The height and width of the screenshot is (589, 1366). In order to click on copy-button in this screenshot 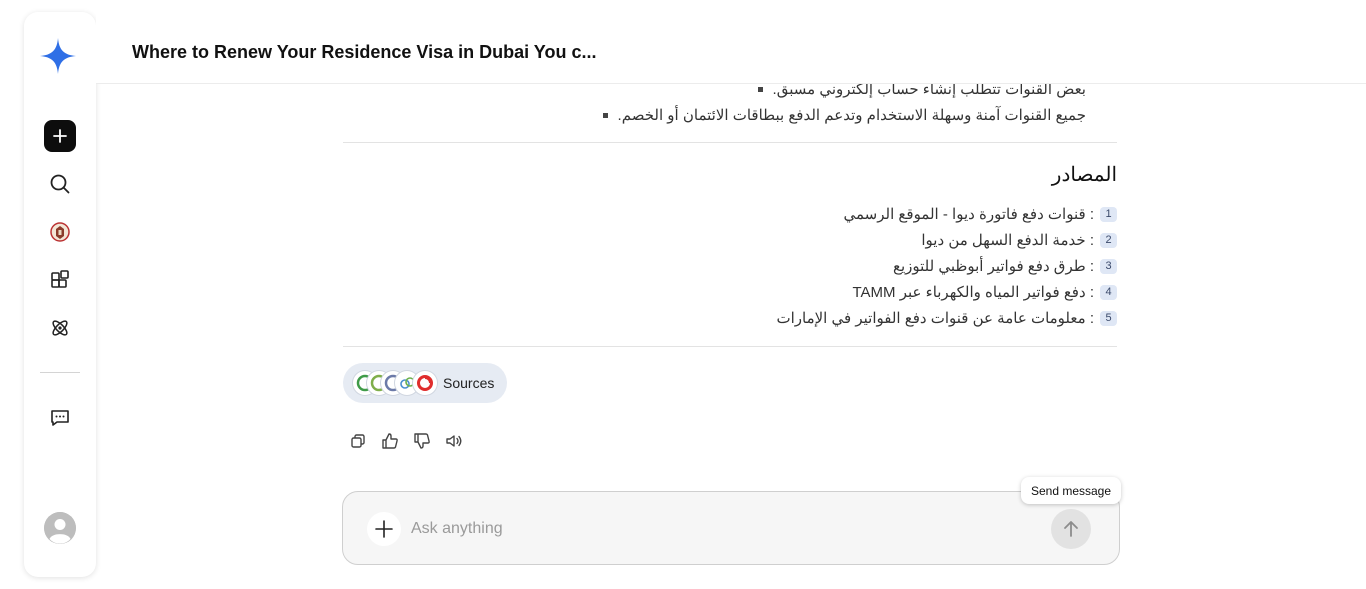, I will do `click(358, 441)`.